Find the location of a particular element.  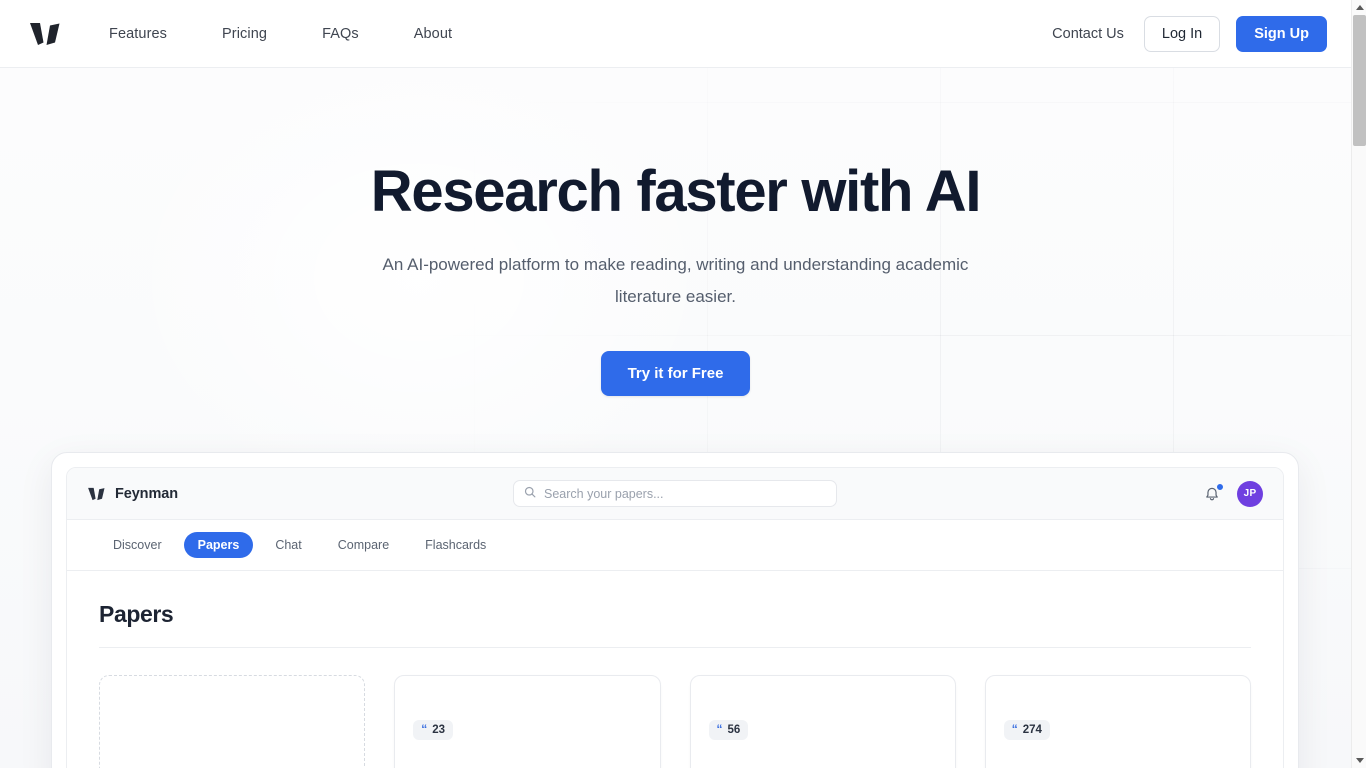

paper-card: “ 56 is located at coordinates (822, 721).